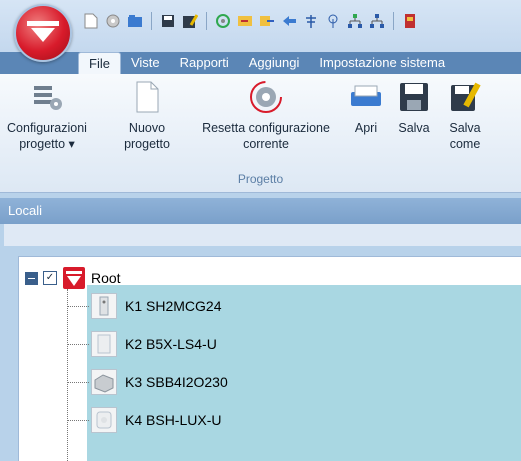 Image resolution: width=521 pixels, height=461 pixels. I want to click on tab-rapporti: Rapporti, so click(204, 63).